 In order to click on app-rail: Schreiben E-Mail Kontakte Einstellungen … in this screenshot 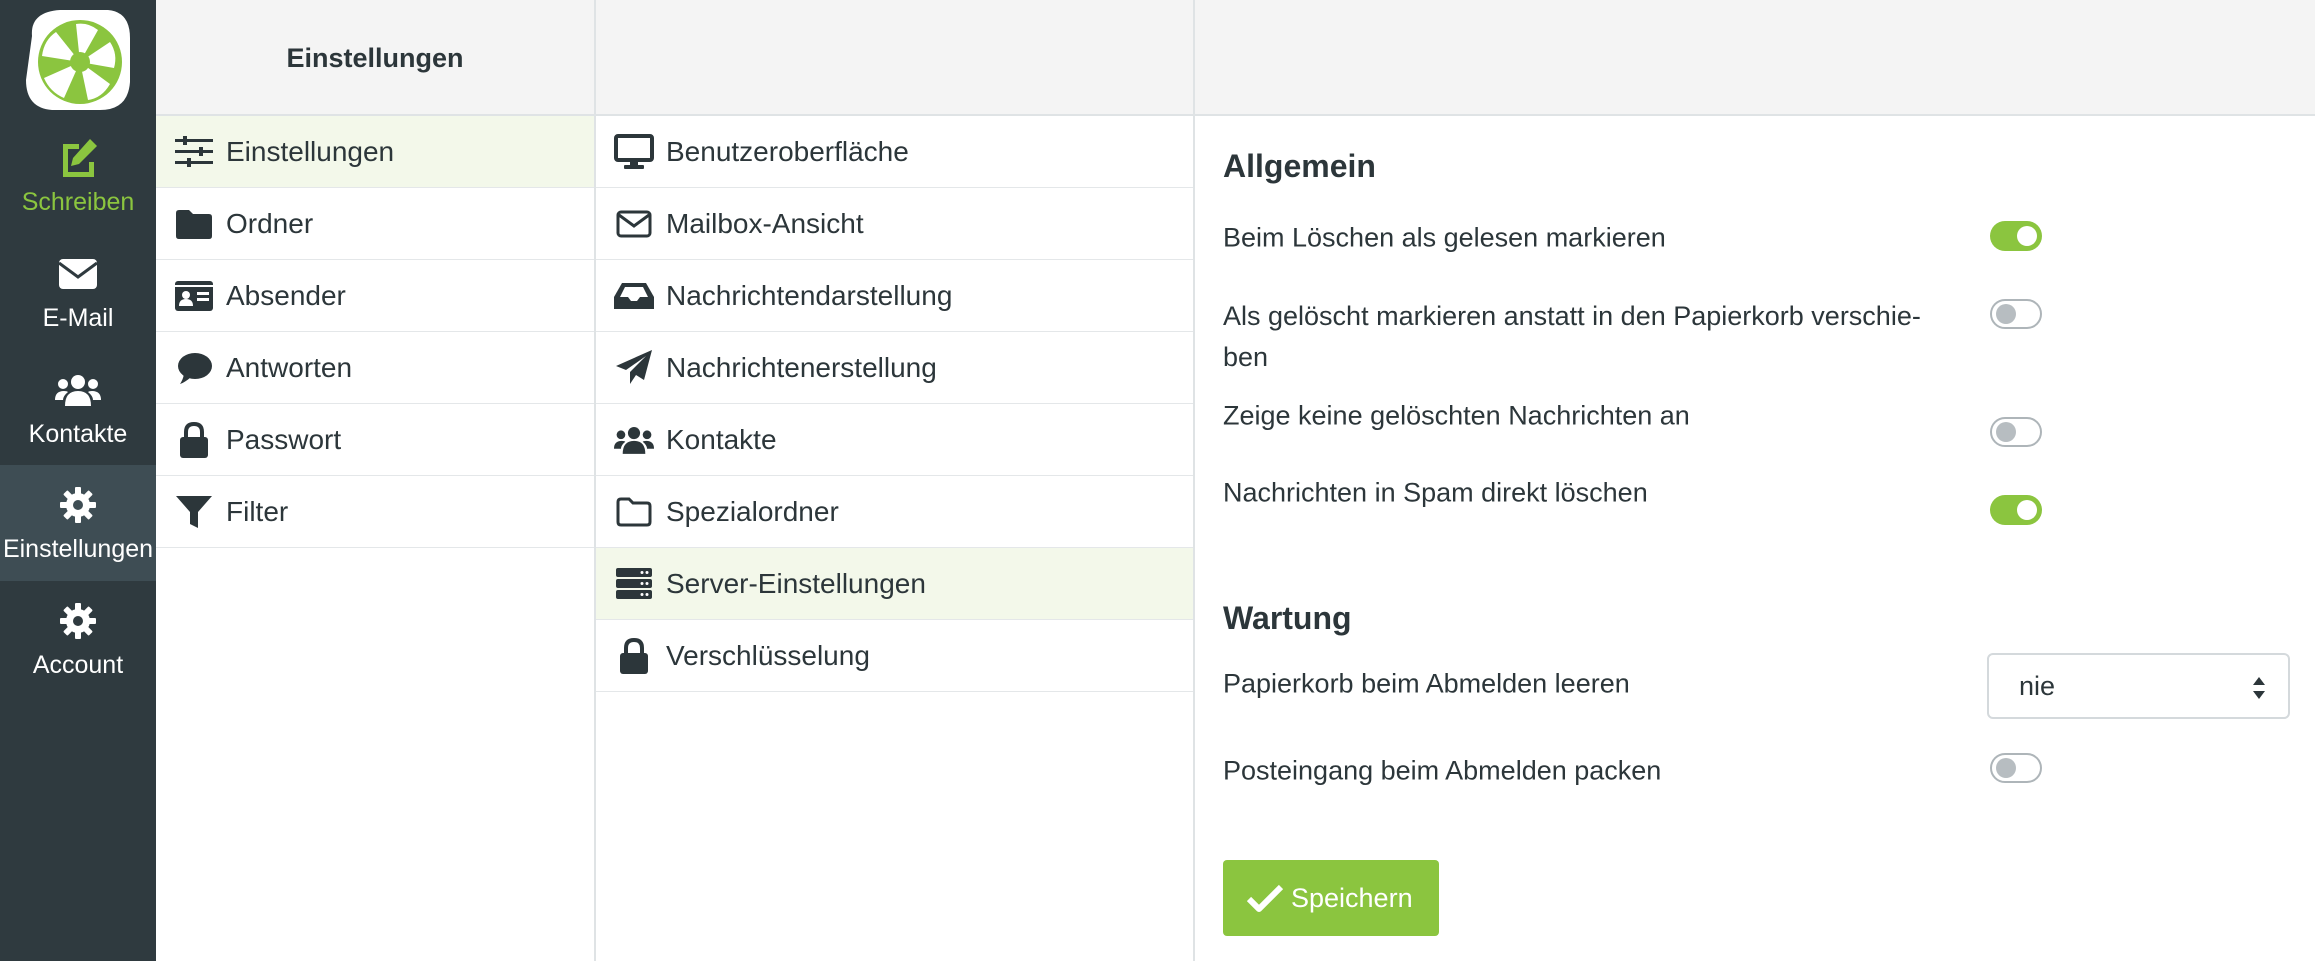, I will do `click(78, 480)`.